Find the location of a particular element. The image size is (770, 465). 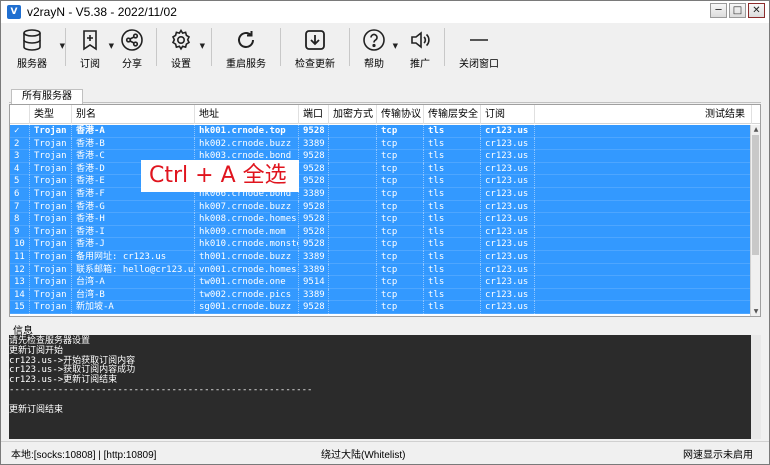

promote-button: 推广 is located at coordinates (420, 47).